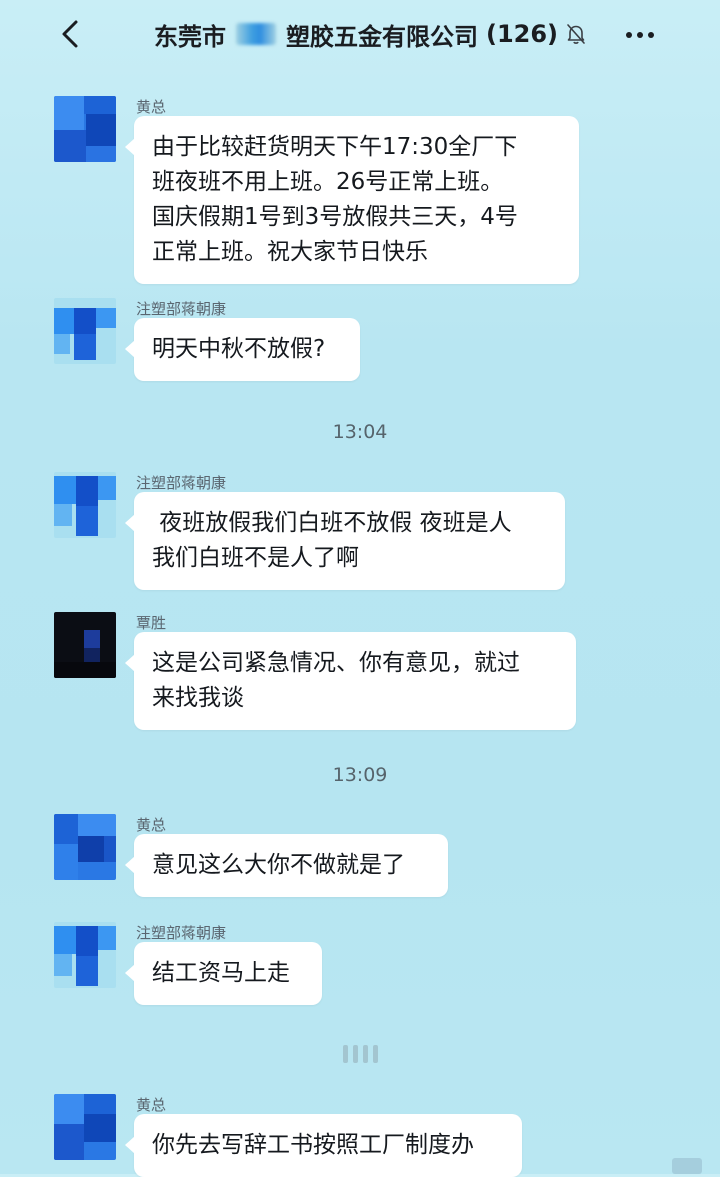 This screenshot has height=1177, width=720. I want to click on chat-header: 东莞市 塑胶五金有限公司 (126), so click(360, 35).